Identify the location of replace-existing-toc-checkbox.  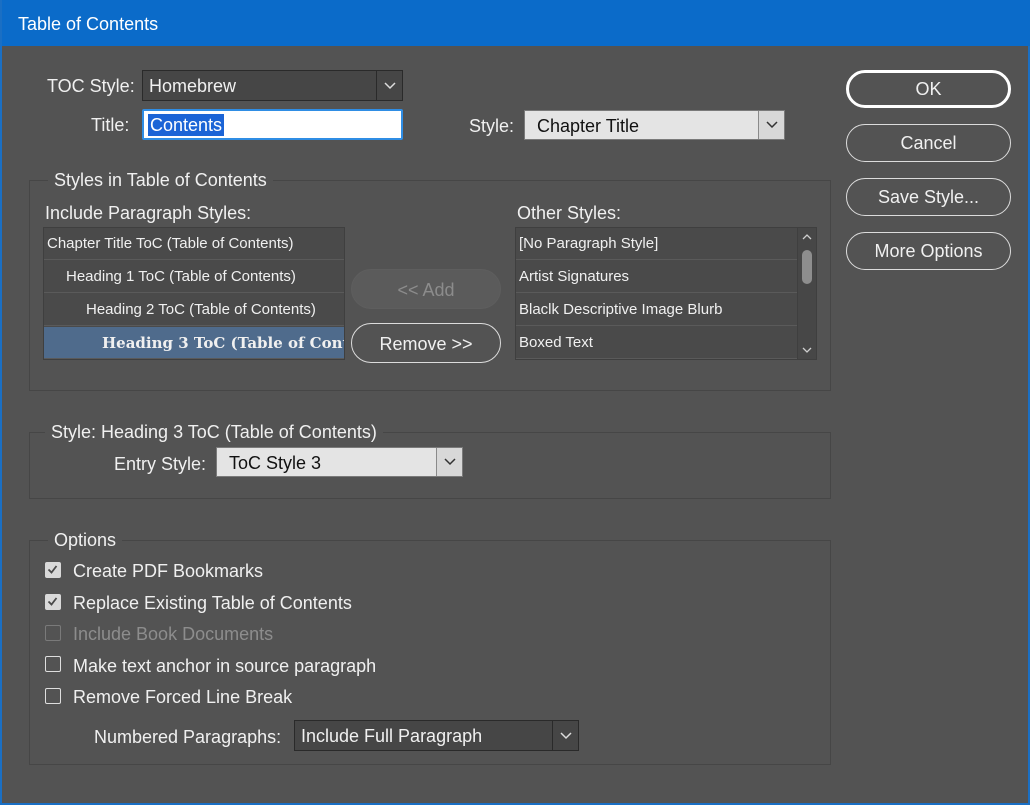
(53, 602).